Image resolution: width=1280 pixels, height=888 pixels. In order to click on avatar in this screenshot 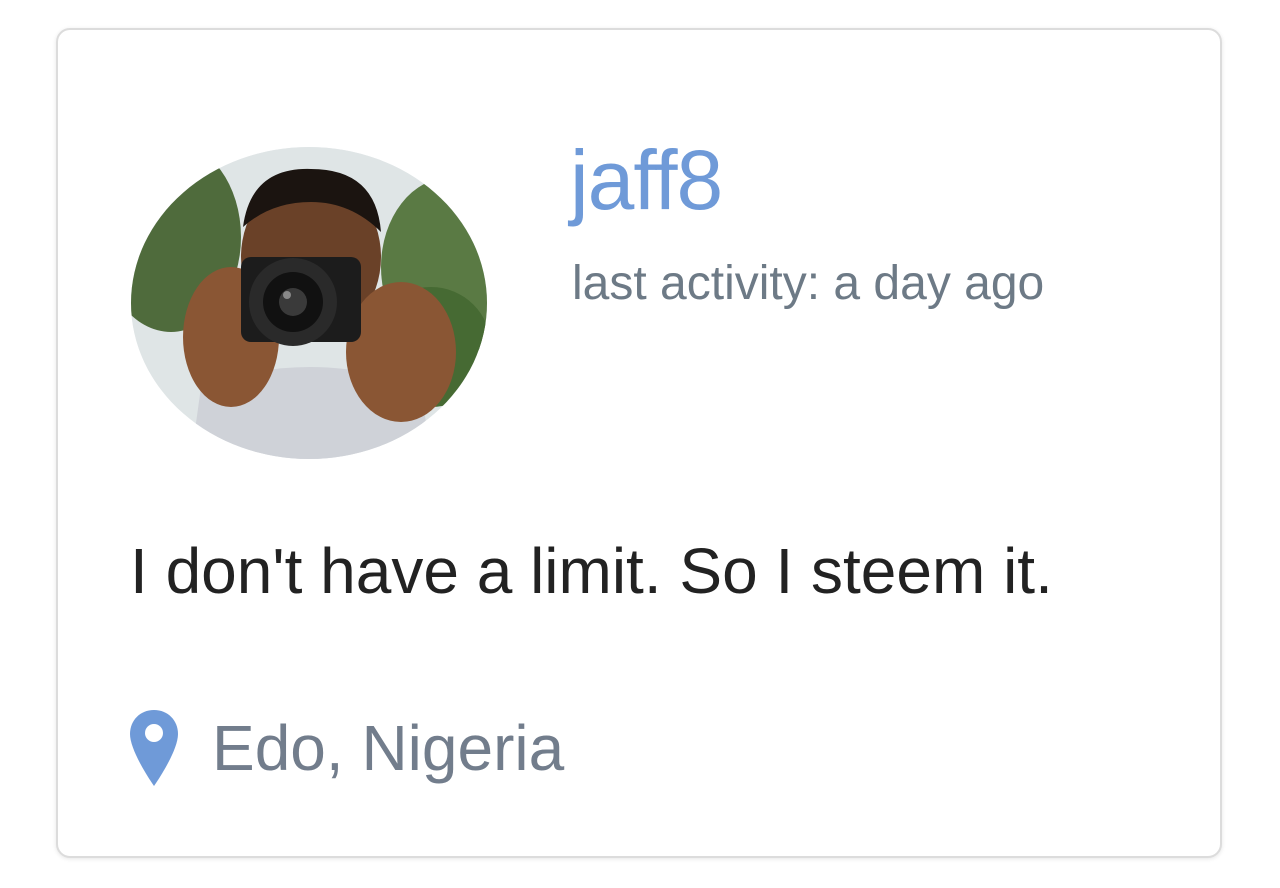, I will do `click(309, 303)`.